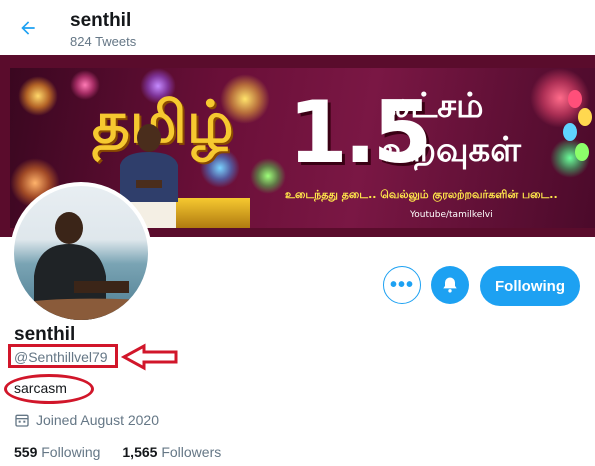 This screenshot has width=595, height=466. I want to click on bell-notify-icon, so click(450, 285).